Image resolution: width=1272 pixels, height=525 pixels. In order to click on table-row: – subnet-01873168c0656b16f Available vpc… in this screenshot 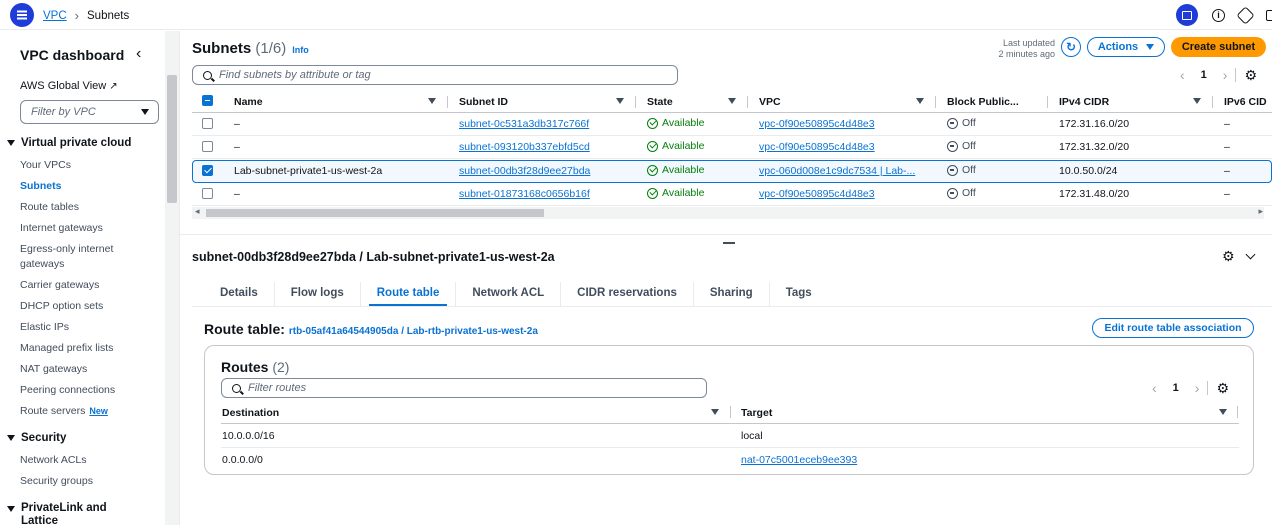, I will do `click(732, 194)`.